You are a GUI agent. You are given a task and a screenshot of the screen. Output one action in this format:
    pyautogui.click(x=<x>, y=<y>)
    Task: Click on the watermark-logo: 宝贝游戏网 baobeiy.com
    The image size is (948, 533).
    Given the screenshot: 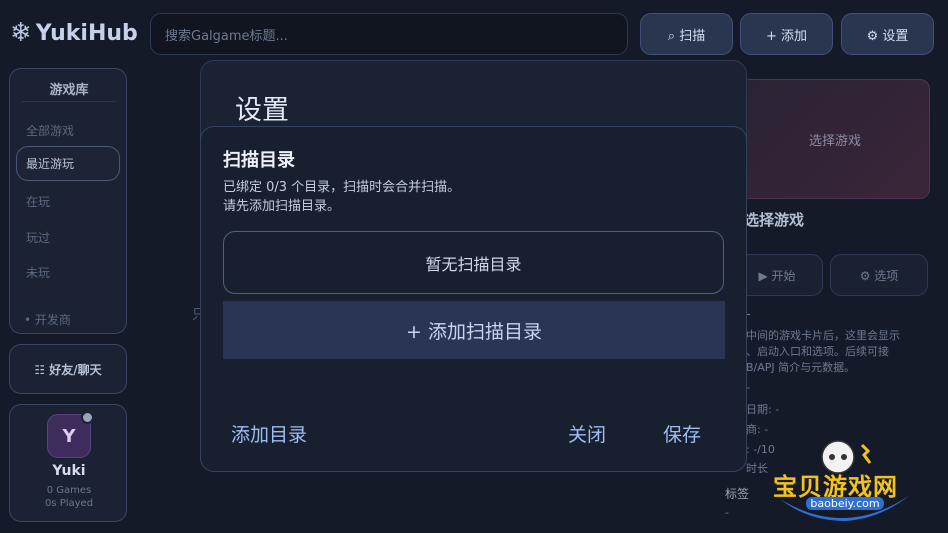 What is the action you would take?
    pyautogui.click(x=845, y=483)
    